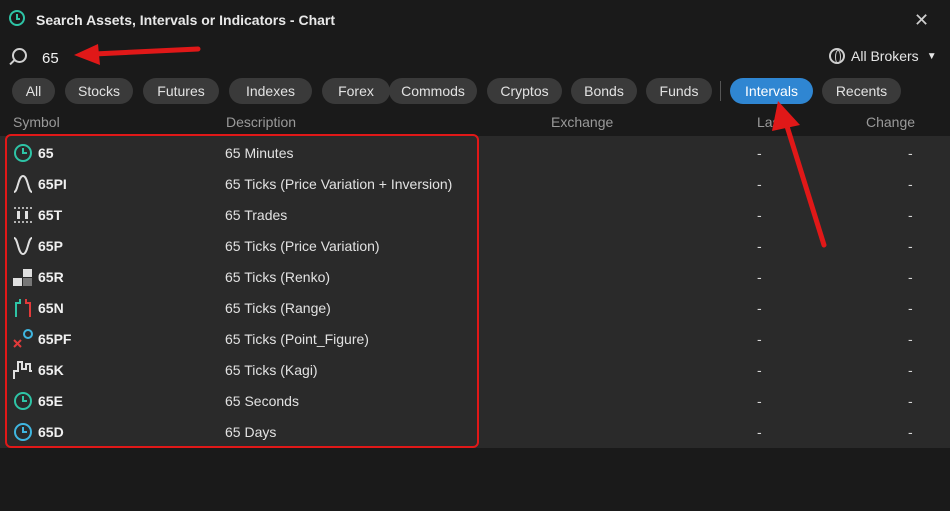  What do you see at coordinates (181, 91) in the screenshot?
I see `tab-futures: Futures` at bounding box center [181, 91].